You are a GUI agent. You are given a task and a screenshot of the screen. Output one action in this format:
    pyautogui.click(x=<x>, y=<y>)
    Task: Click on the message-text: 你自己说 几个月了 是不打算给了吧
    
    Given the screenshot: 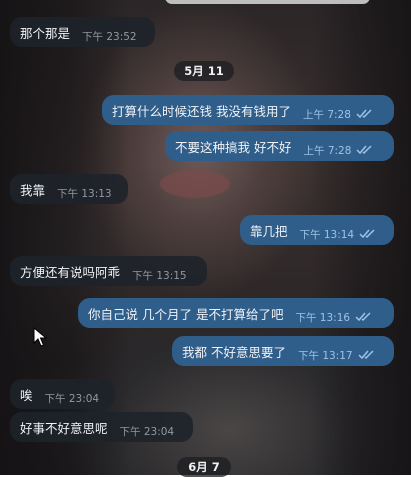 What is the action you would take?
    pyautogui.click(x=186, y=314)
    